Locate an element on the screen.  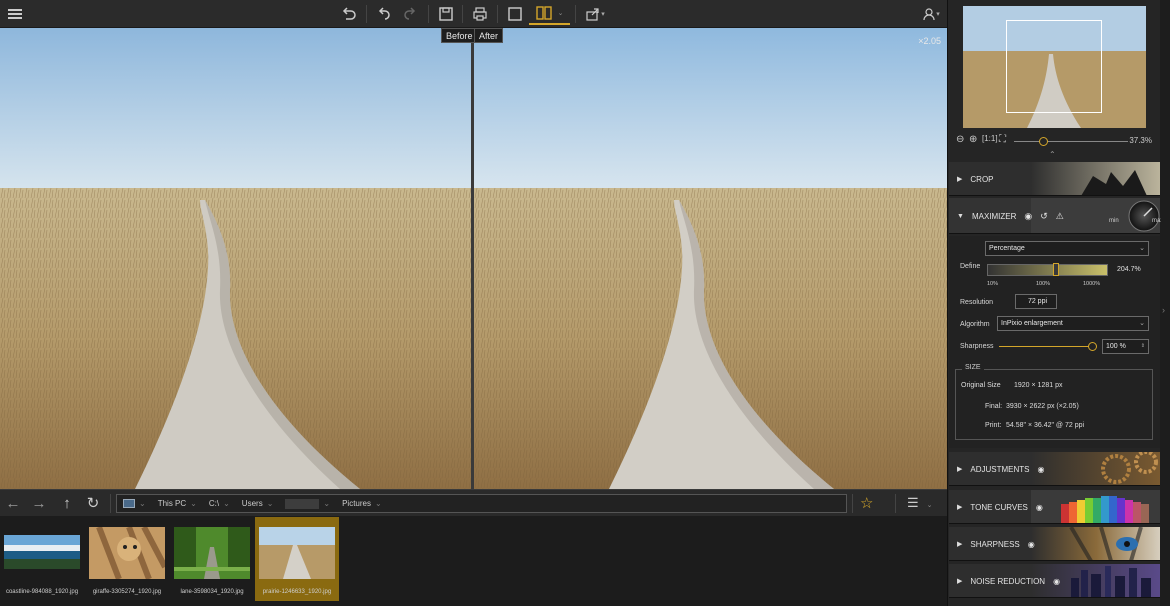
zoom-controls: ⊖ ⊕ [1:1] ⛶ 37.3% is located at coordinates (1056, 142).